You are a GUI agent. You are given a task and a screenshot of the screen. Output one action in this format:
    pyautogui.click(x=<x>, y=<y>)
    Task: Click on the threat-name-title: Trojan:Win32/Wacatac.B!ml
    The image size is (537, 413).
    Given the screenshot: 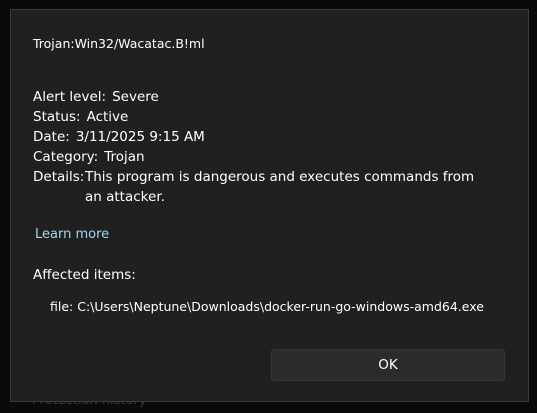 What is the action you would take?
    pyautogui.click(x=119, y=43)
    